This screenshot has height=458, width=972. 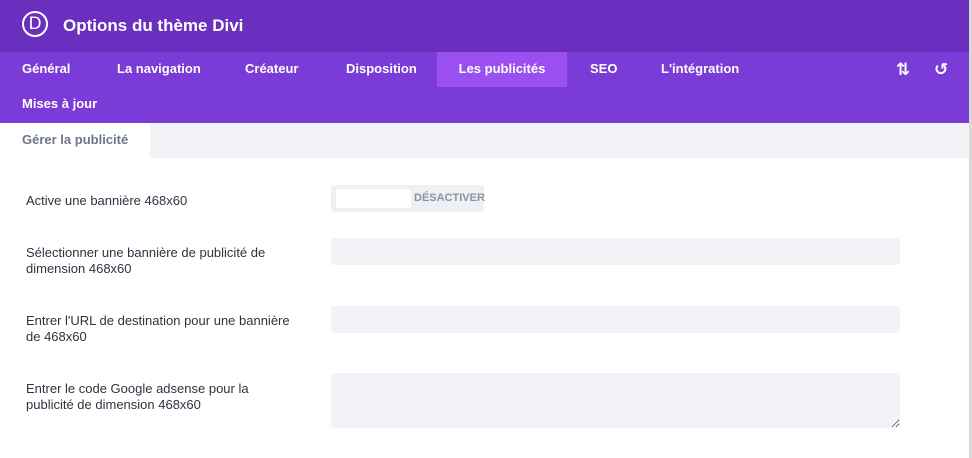 I want to click on tab-builder: Créateur, so click(x=271, y=69).